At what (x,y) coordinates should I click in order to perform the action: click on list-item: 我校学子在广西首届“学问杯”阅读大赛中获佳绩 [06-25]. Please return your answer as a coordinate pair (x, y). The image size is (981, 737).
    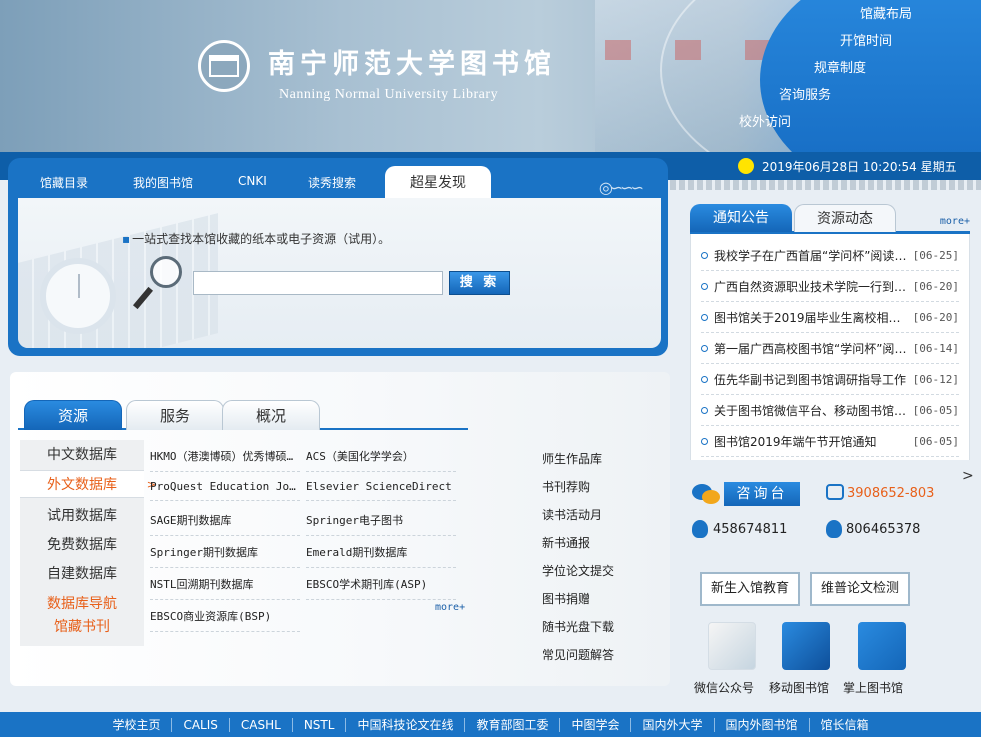
    Looking at the image, I should click on (830, 255).